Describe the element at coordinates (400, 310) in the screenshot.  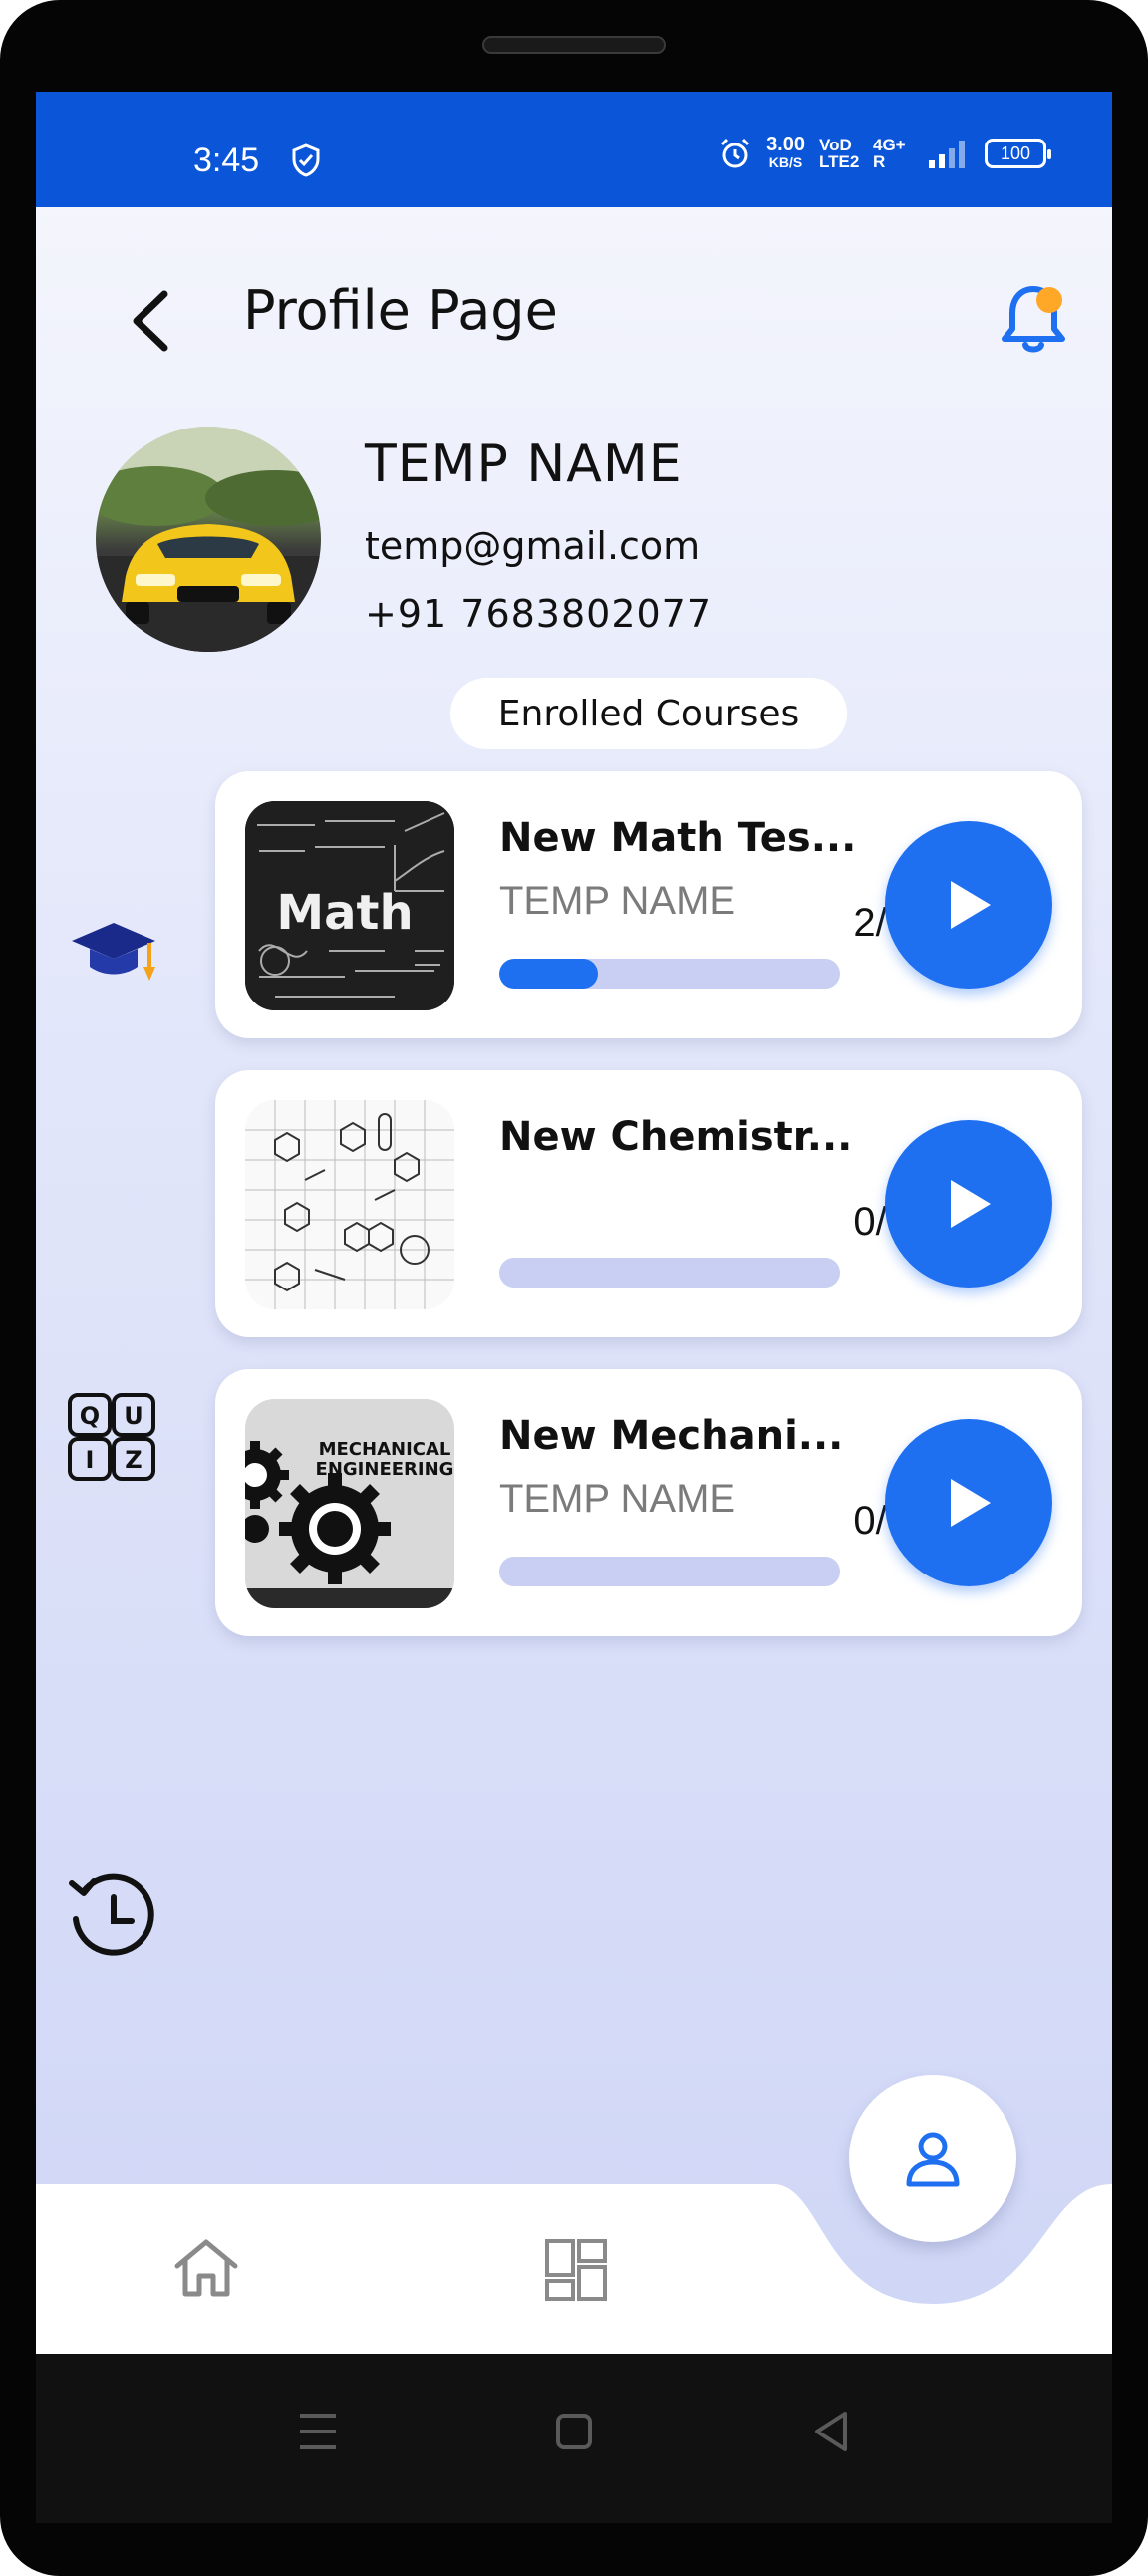
I see `page-title: Profile Page` at that location.